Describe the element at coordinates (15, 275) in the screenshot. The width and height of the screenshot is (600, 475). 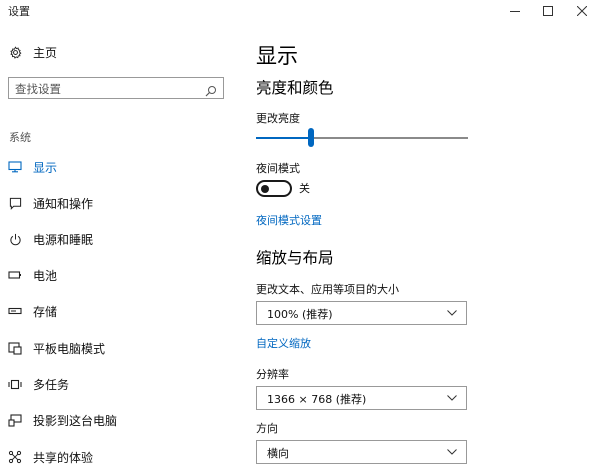
I see `battery-icon` at that location.